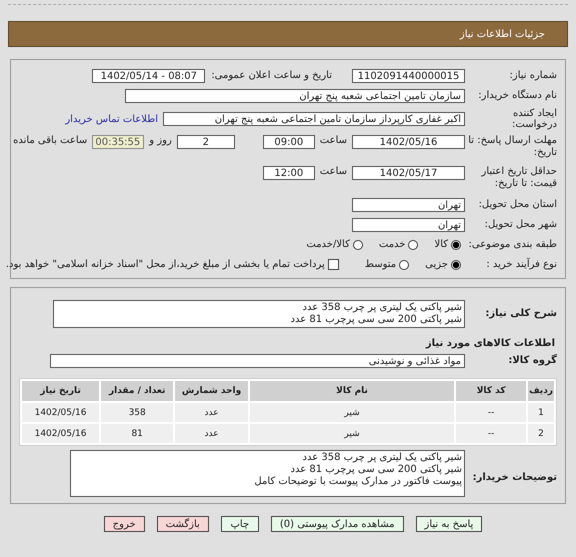 The height and width of the screenshot is (557, 576). Describe the element at coordinates (512, 147) in the screenshot. I see `field-label: مهلت ارسال پاسخ: تا تاریخ:` at that location.